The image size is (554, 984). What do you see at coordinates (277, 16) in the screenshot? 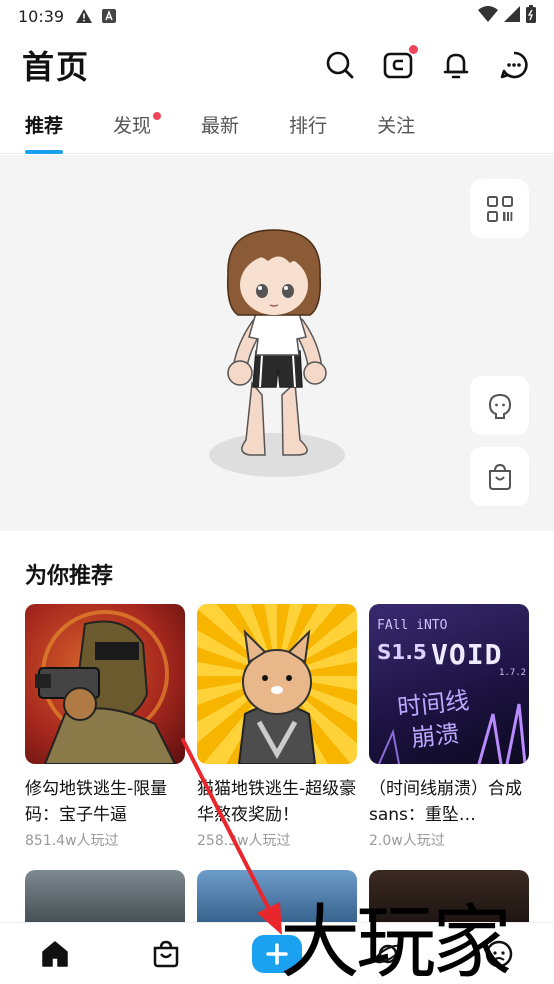
I see `status-bar: 10:39` at bounding box center [277, 16].